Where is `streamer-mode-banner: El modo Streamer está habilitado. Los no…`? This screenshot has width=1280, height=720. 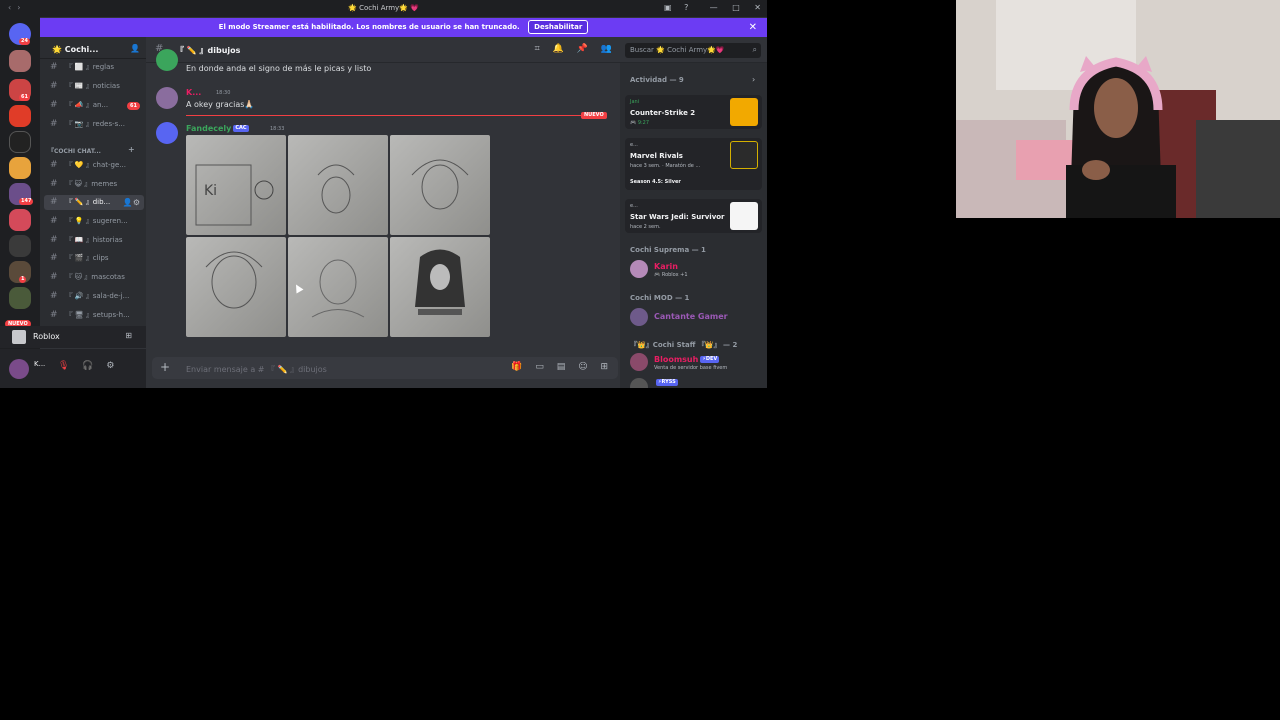 streamer-mode-banner: El modo Streamer está habilitado. Los no… is located at coordinates (403, 27).